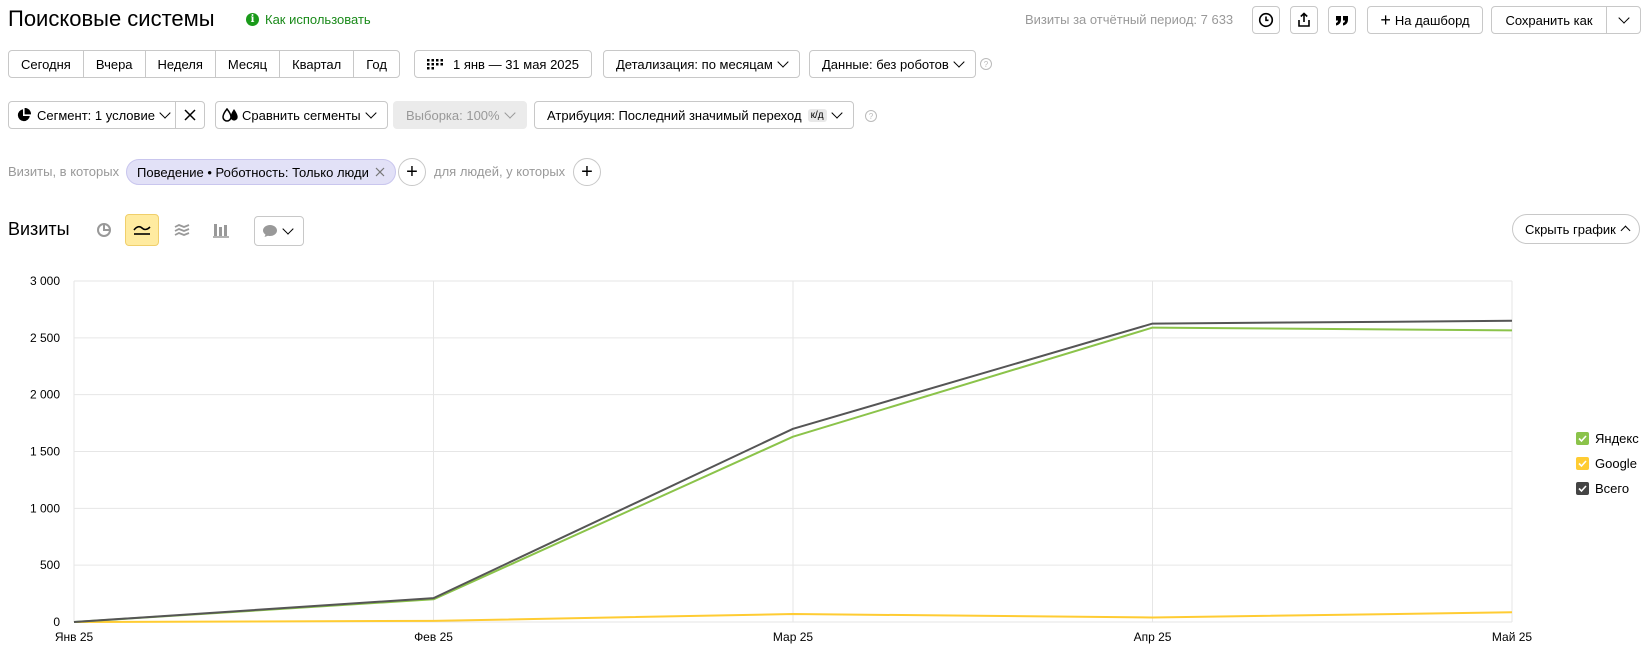 Image resolution: width=1650 pixels, height=667 pixels. What do you see at coordinates (1617, 438) in the screenshot?
I see `legend-label: Яндекс` at bounding box center [1617, 438].